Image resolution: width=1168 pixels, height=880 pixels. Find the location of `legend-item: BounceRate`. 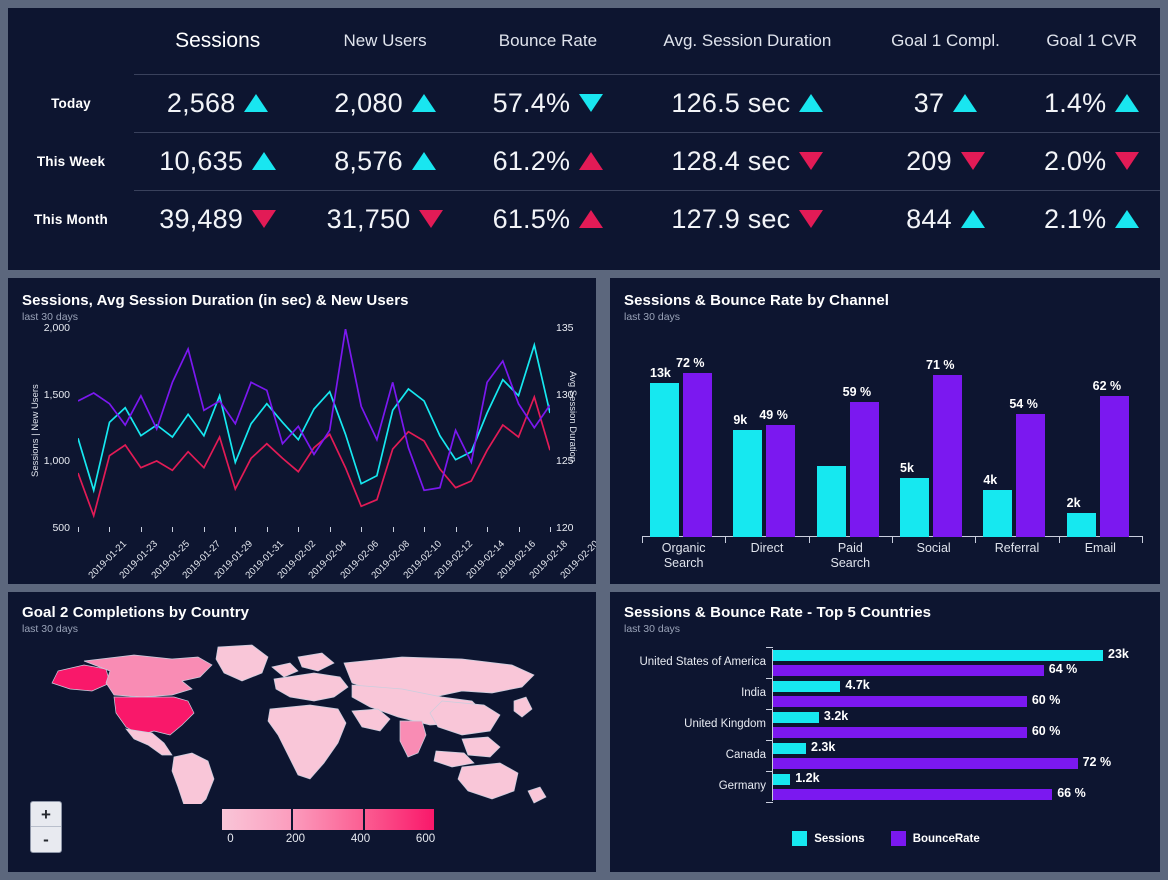

legend-item: BounceRate is located at coordinates (935, 838).